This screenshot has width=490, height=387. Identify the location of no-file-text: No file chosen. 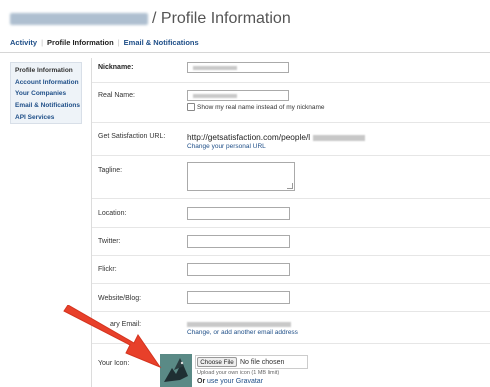
(262, 362).